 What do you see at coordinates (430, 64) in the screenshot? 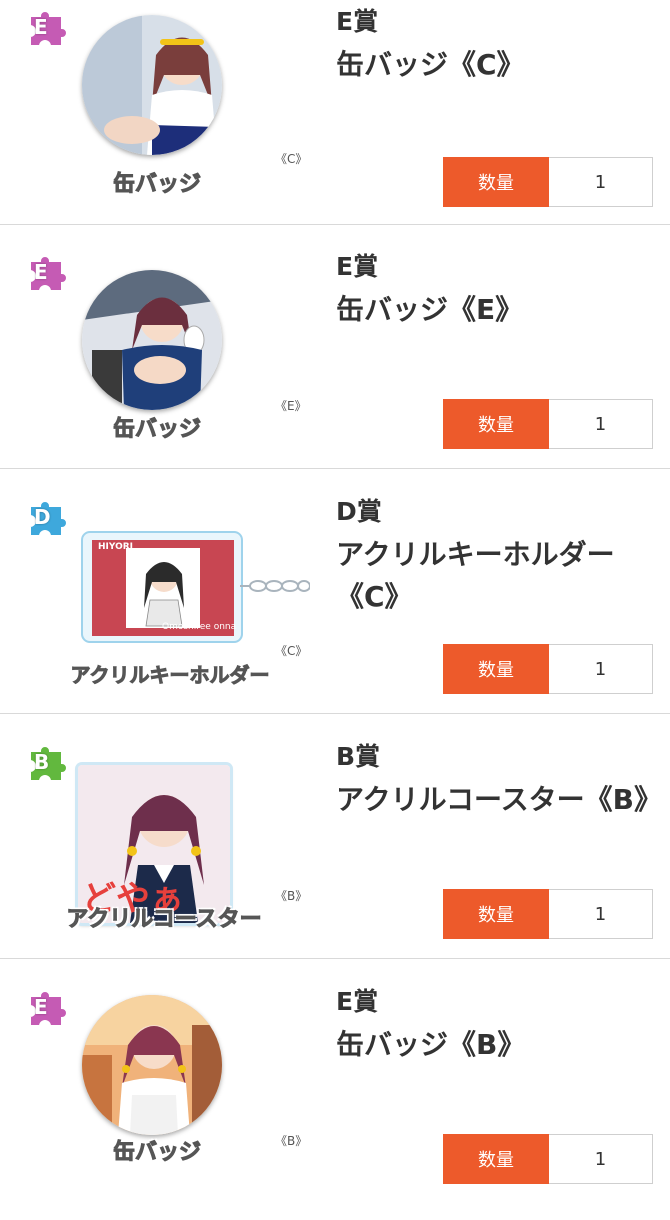
I see `product-name: 缶バッジ《C》` at bounding box center [430, 64].